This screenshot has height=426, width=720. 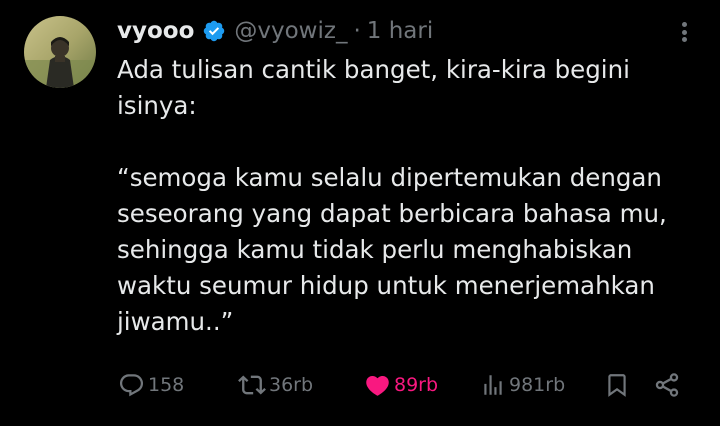 What do you see at coordinates (416, 385) in the screenshot?
I see `like-count: 89rb` at bounding box center [416, 385].